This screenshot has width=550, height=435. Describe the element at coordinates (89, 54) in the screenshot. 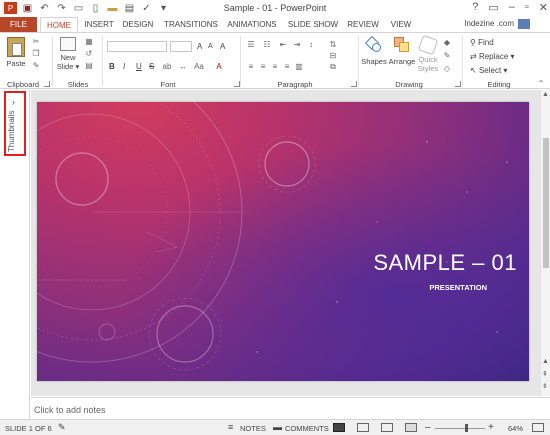

I see `reset-icon: ↺` at that location.